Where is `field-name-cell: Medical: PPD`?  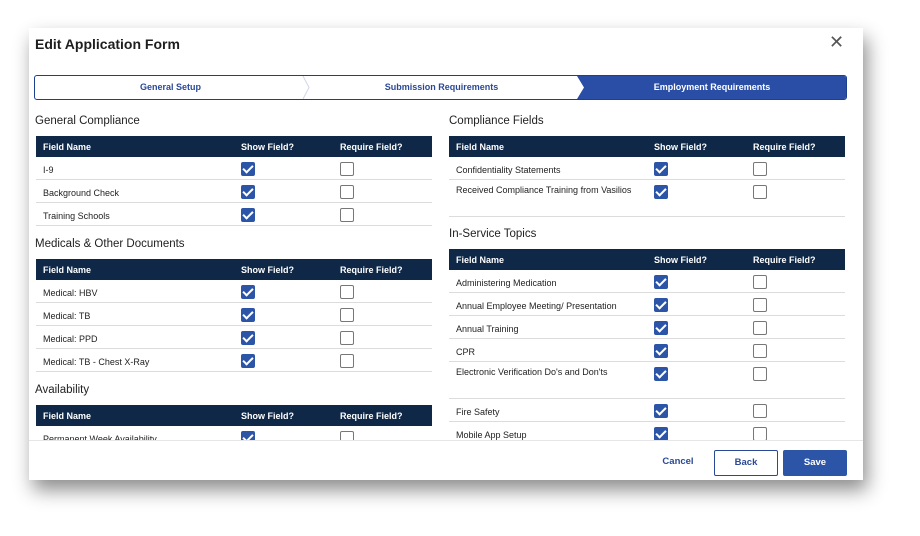
field-name-cell: Medical: PPD is located at coordinates (70, 339).